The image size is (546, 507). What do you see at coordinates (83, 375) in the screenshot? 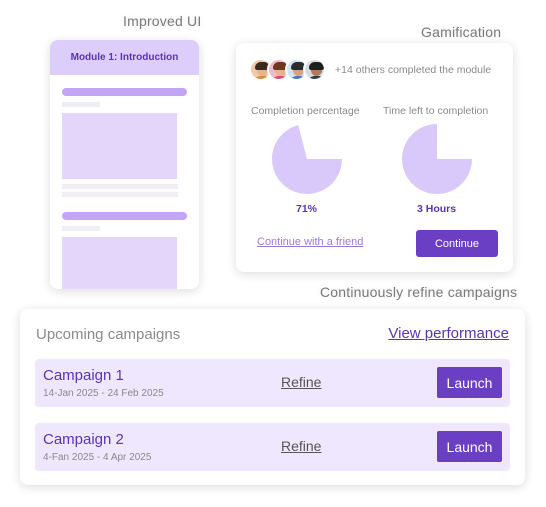
I see `campaign-name: Campaign 1` at bounding box center [83, 375].